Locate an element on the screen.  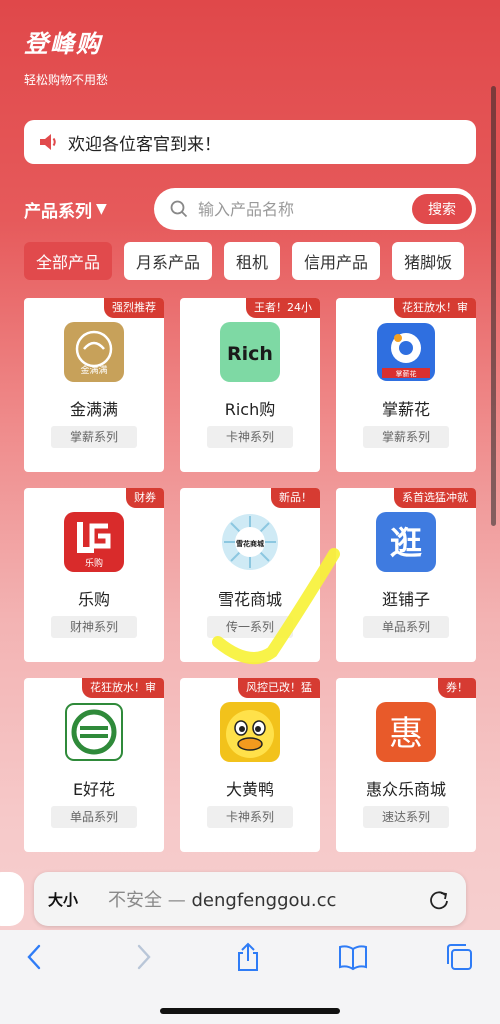
search-button: 搜索 is located at coordinates (442, 209).